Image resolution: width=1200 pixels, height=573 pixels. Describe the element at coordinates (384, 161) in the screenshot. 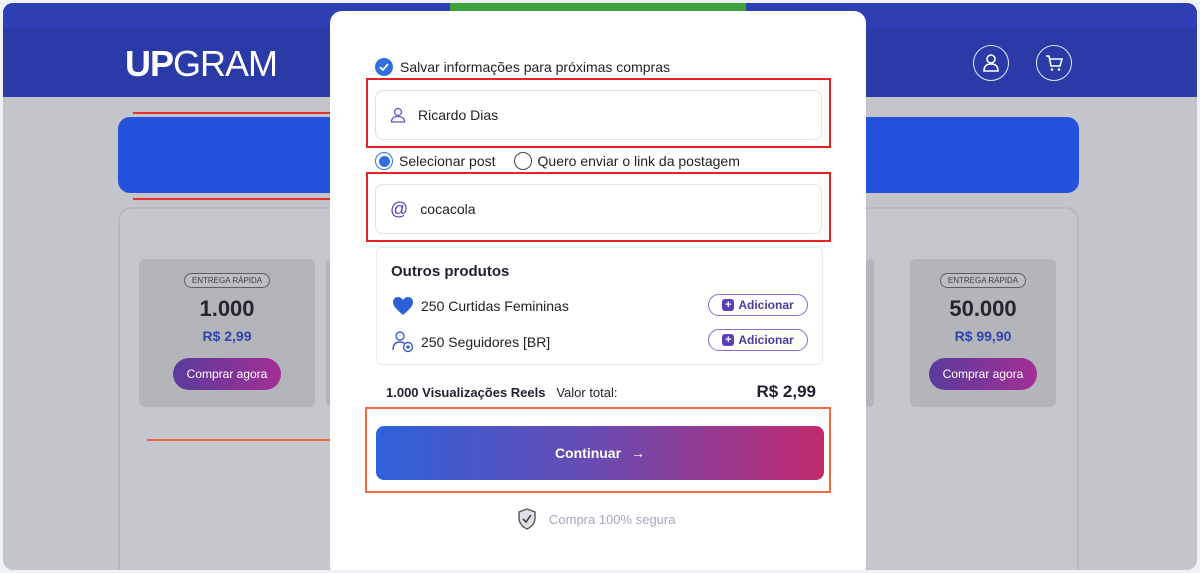

I see `radio-select-post` at that location.